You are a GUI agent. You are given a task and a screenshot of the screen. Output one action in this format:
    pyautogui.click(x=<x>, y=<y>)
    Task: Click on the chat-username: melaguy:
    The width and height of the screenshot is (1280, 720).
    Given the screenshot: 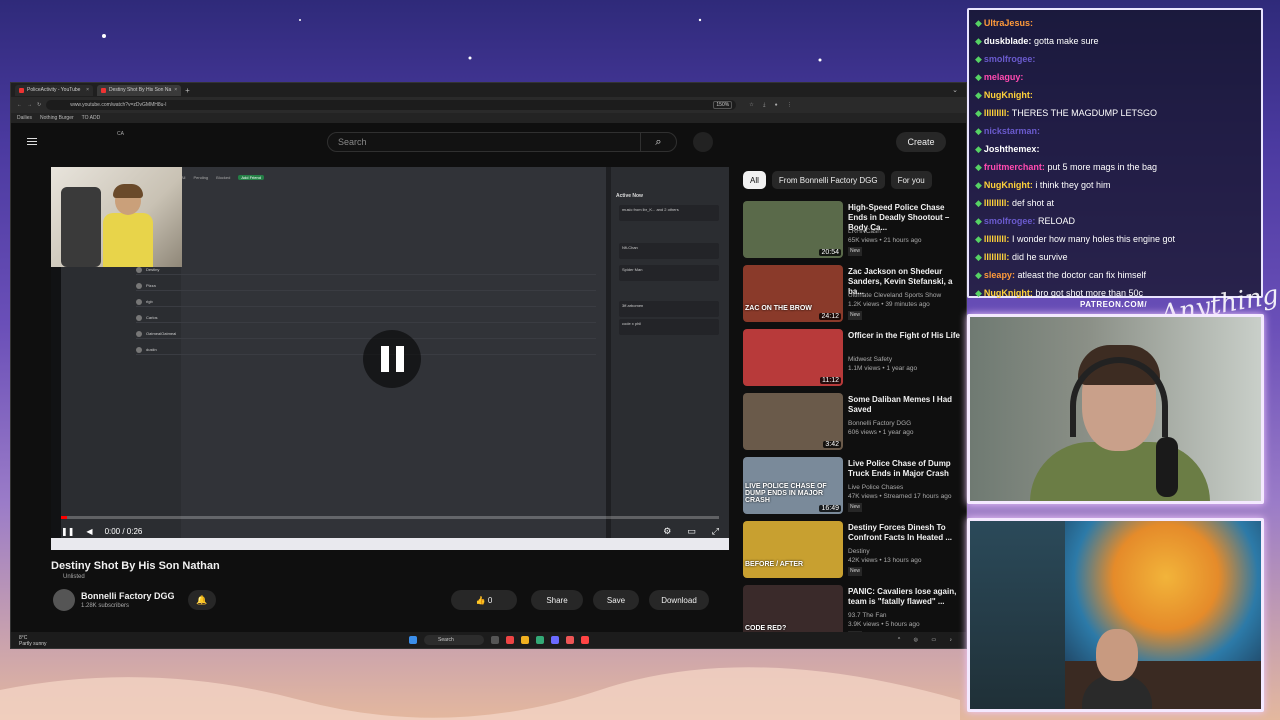 What is the action you would take?
    pyautogui.click(x=1004, y=77)
    